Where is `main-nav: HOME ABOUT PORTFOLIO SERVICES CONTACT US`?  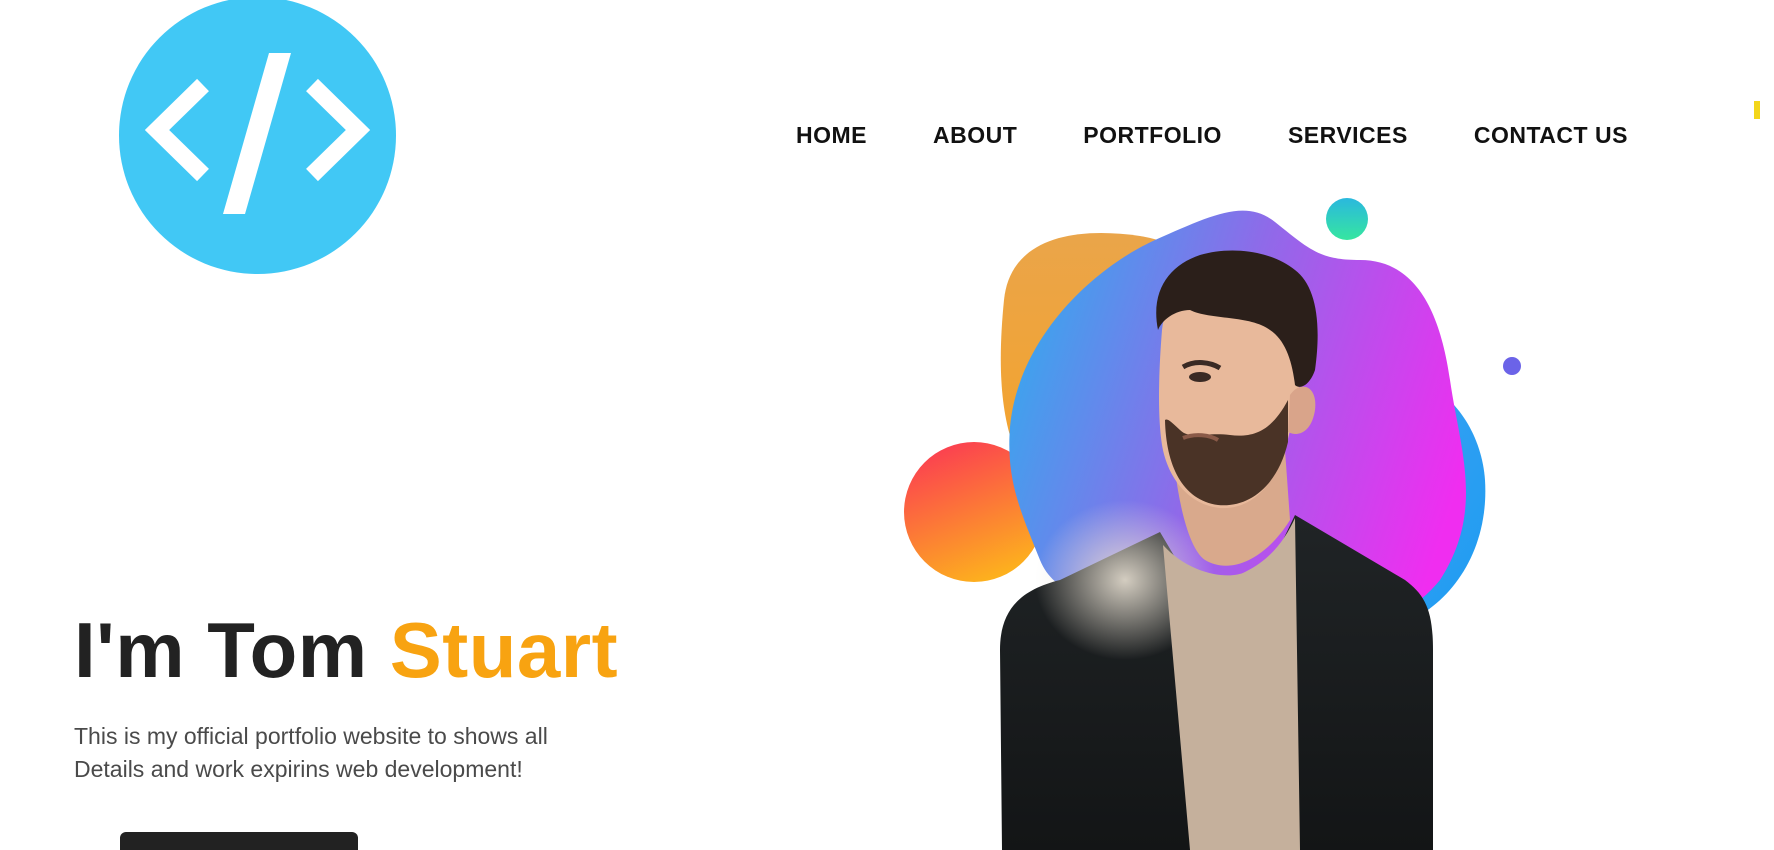 main-nav: HOME ABOUT PORTFOLIO SERVICES CONTACT US is located at coordinates (1212, 135).